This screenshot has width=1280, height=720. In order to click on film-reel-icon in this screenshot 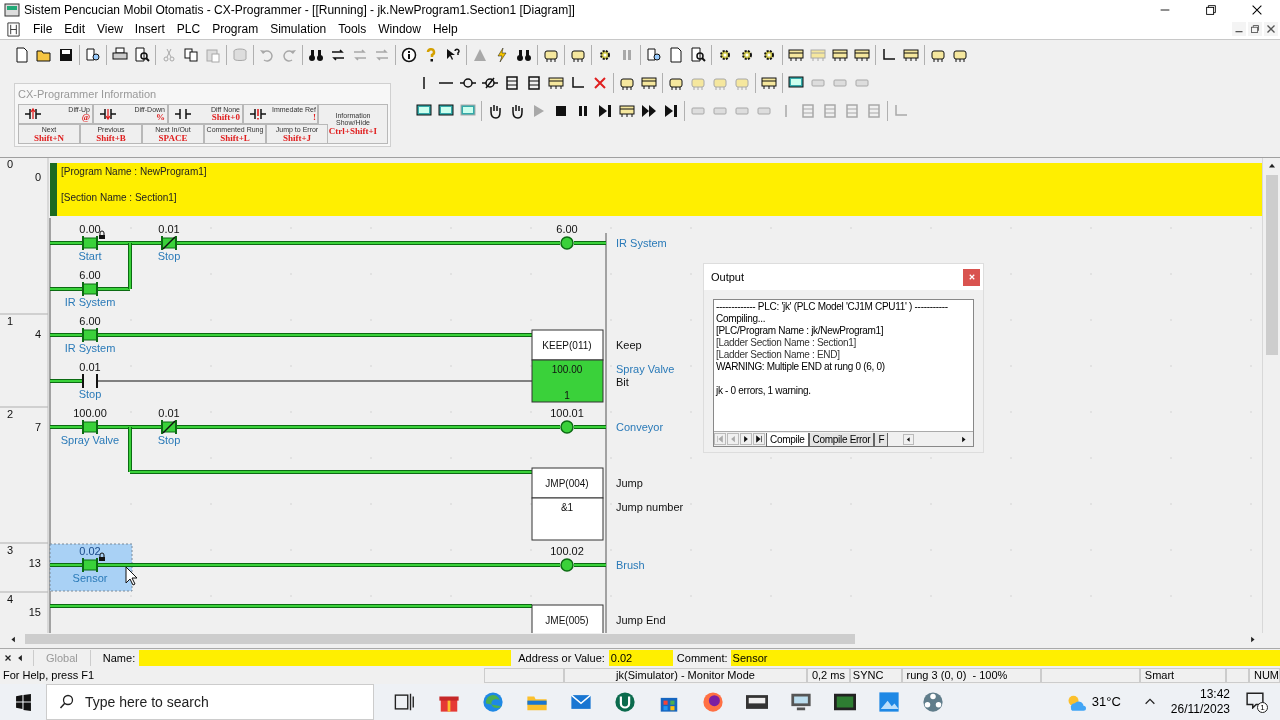, I will do `click(933, 702)`.